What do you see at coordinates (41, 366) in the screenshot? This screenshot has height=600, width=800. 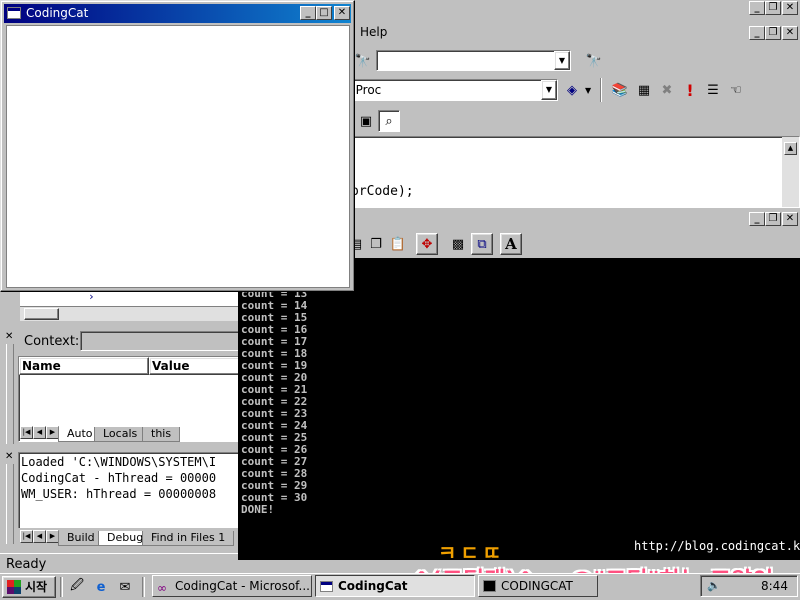 I see `column-name-label: Name` at bounding box center [41, 366].